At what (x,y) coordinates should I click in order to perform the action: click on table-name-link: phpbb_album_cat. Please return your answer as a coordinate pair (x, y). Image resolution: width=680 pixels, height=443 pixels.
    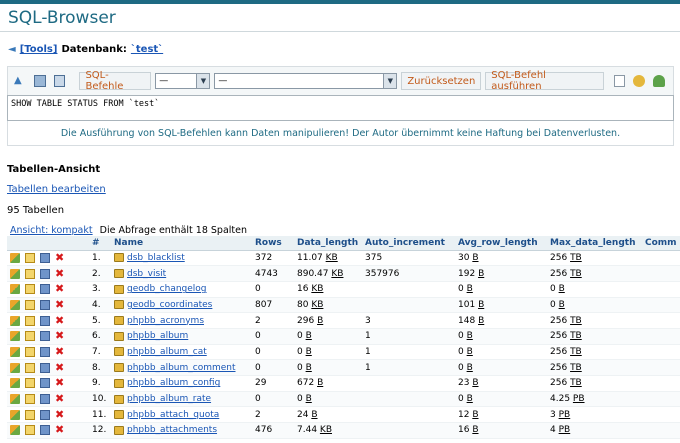
    Looking at the image, I should click on (167, 352).